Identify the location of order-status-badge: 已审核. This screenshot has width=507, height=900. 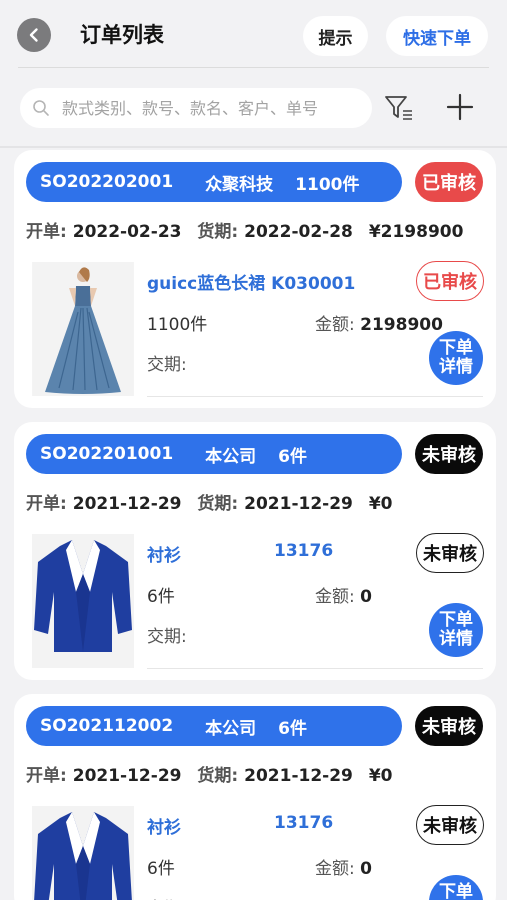
(449, 182).